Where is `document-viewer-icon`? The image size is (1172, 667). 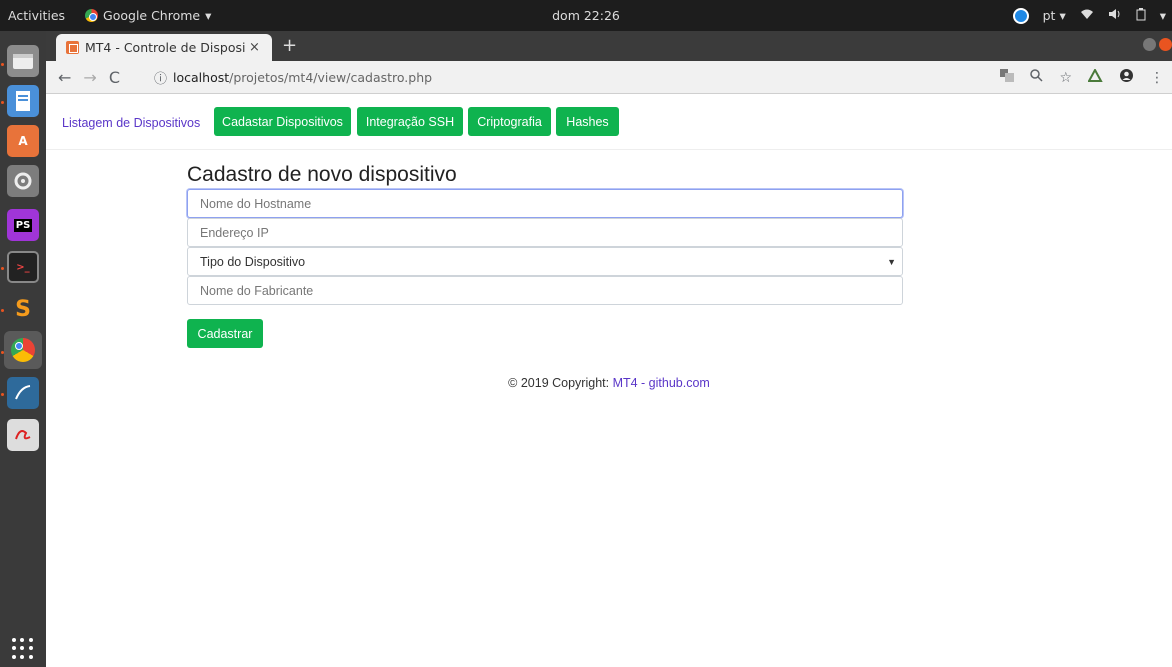 document-viewer-icon is located at coordinates (23, 101).